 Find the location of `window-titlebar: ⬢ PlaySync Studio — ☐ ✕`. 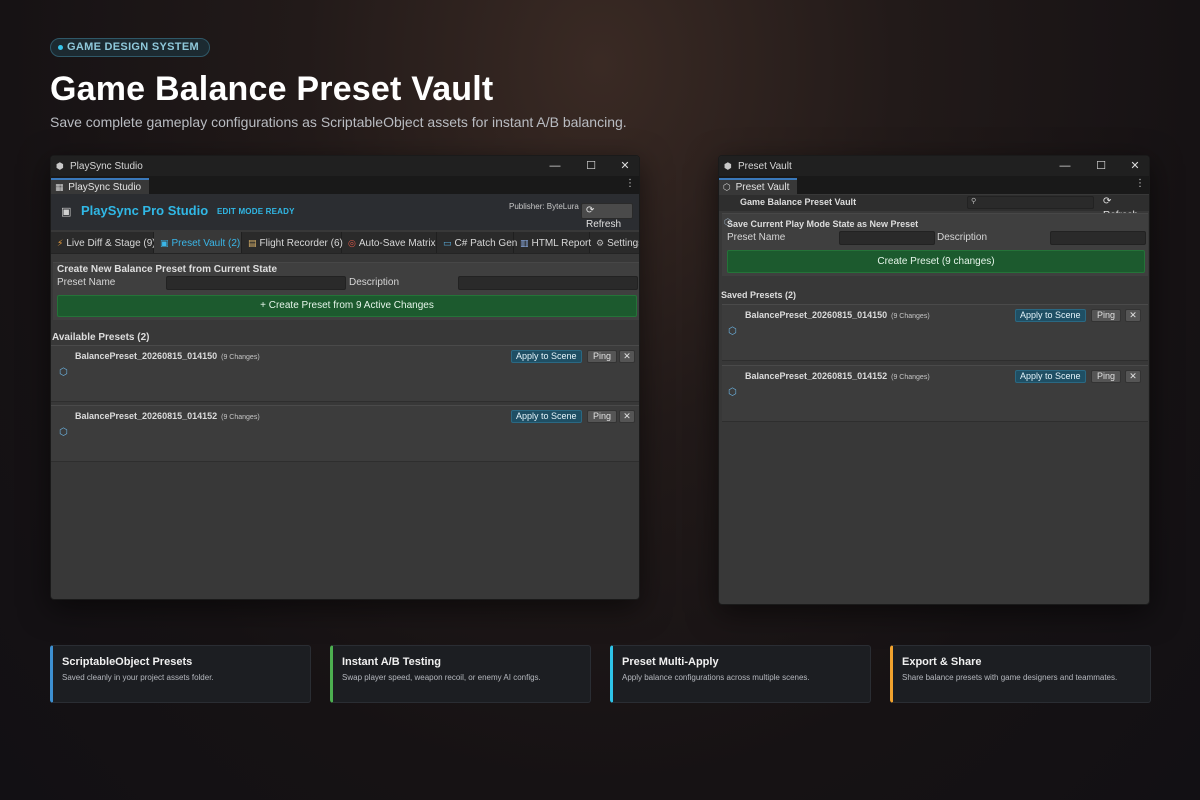

window-titlebar: ⬢ PlaySync Studio — ☐ ✕ is located at coordinates (345, 166).